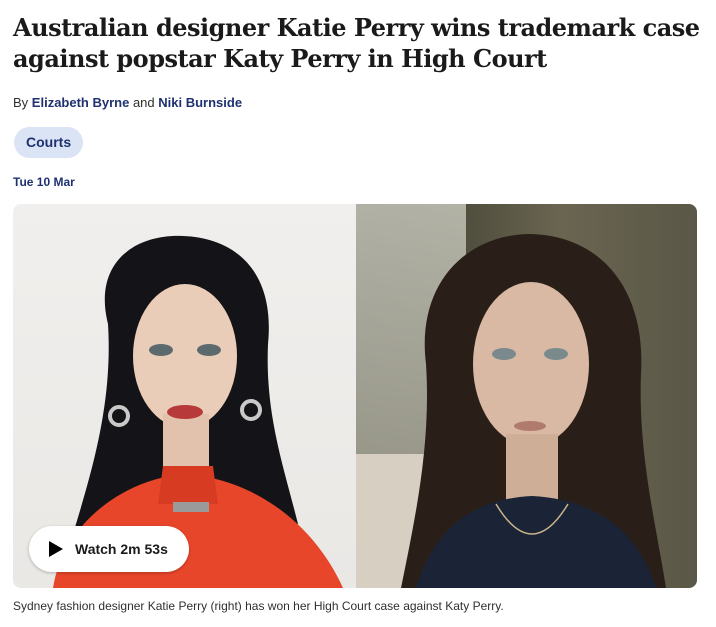 Image resolution: width=716 pixels, height=627 pixels. Describe the element at coordinates (56, 549) in the screenshot. I see `play-icon` at that location.